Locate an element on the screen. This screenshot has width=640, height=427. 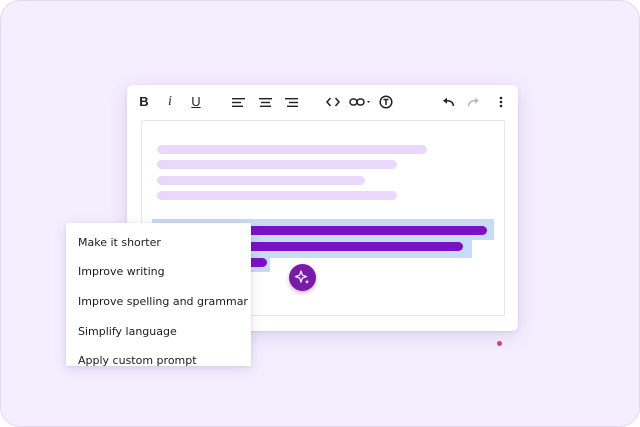
more-options-button is located at coordinates (501, 102).